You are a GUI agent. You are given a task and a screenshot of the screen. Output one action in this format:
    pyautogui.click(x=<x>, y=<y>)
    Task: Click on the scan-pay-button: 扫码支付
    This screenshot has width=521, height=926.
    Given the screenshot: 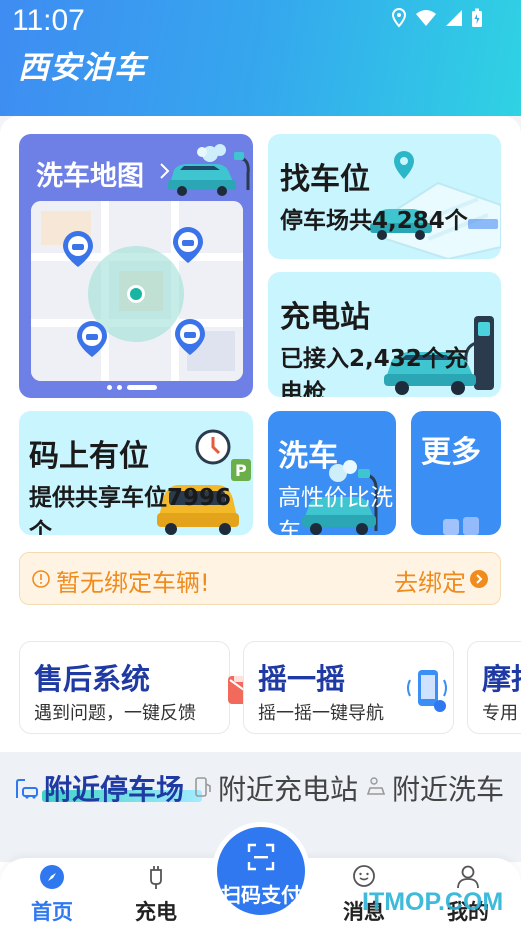 What is the action you would take?
    pyautogui.click(x=261, y=871)
    